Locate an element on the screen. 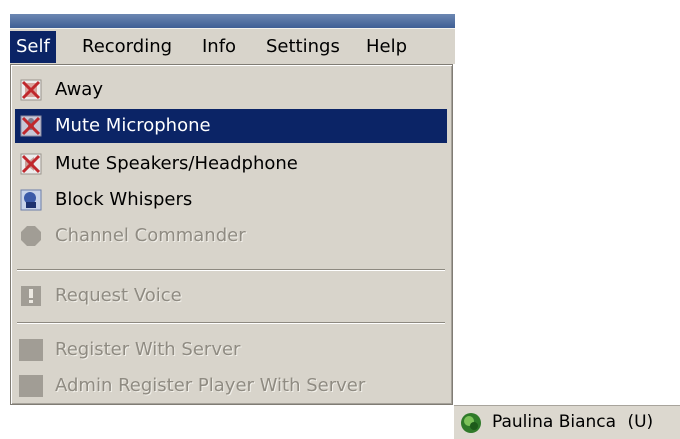 This screenshot has width=680, height=439. menu-item-label: Mute Speakers/Headphone is located at coordinates (176, 163).